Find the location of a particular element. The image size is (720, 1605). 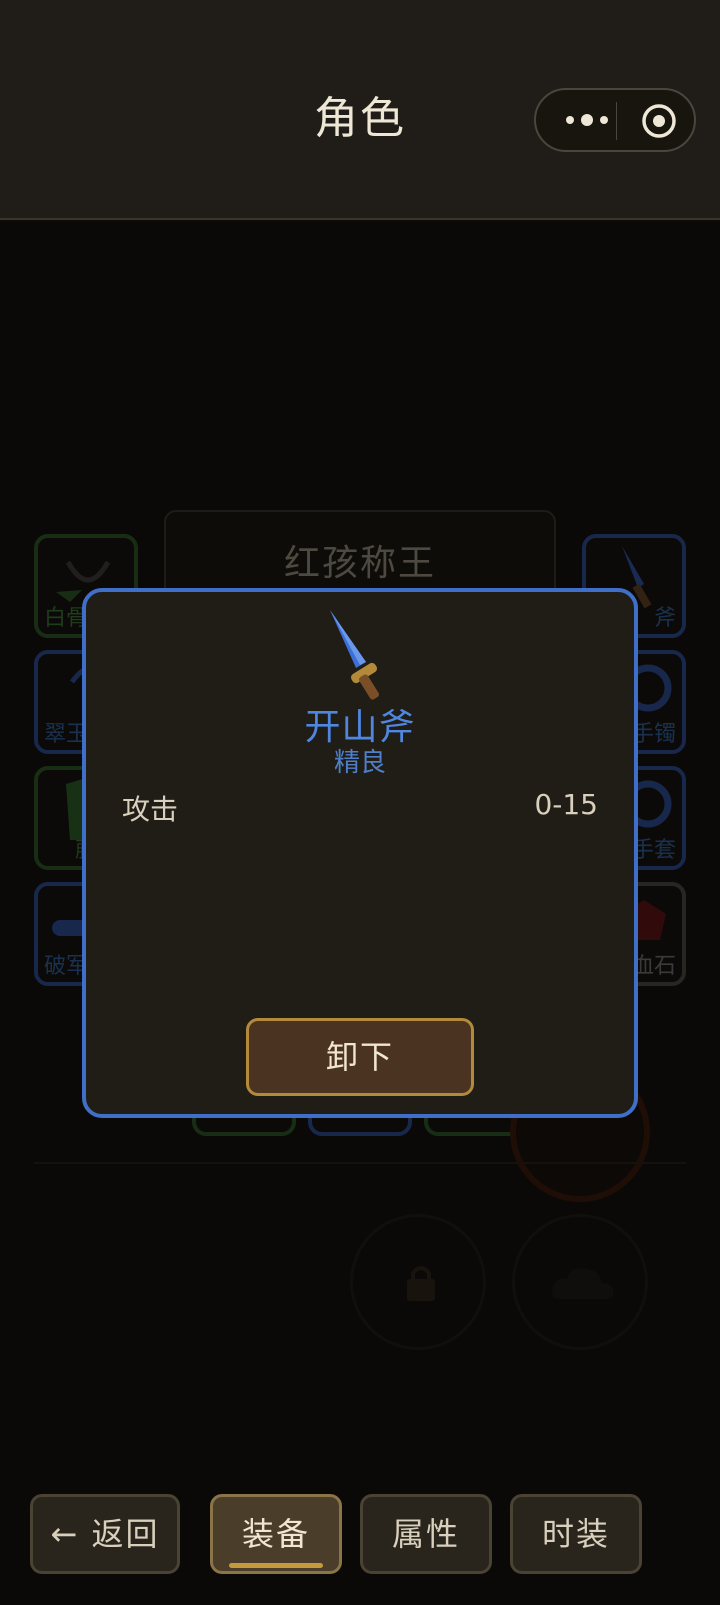

item-quality: 精良 is located at coordinates (359, 763).